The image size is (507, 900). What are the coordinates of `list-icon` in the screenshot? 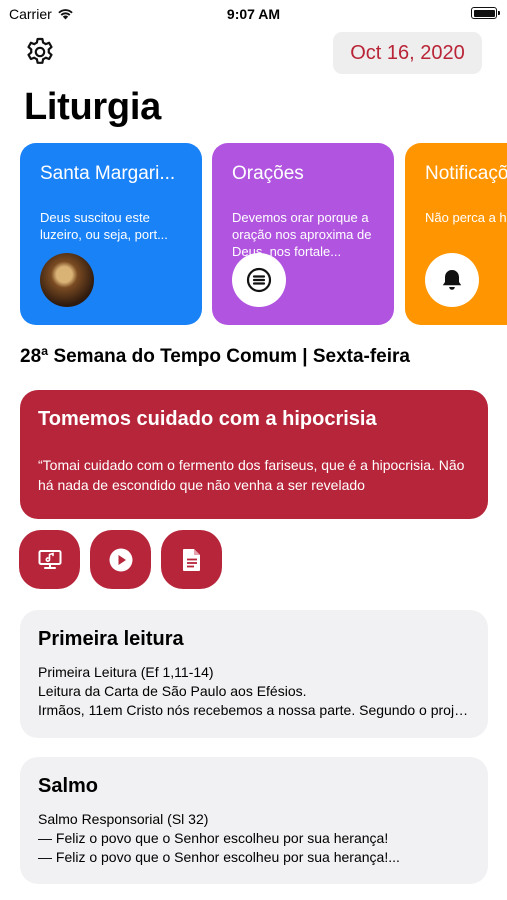 It's located at (259, 280).